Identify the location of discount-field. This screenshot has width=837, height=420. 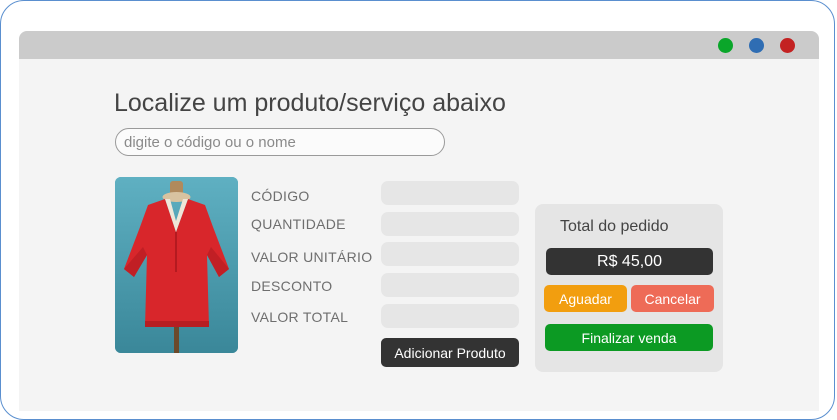
(450, 285).